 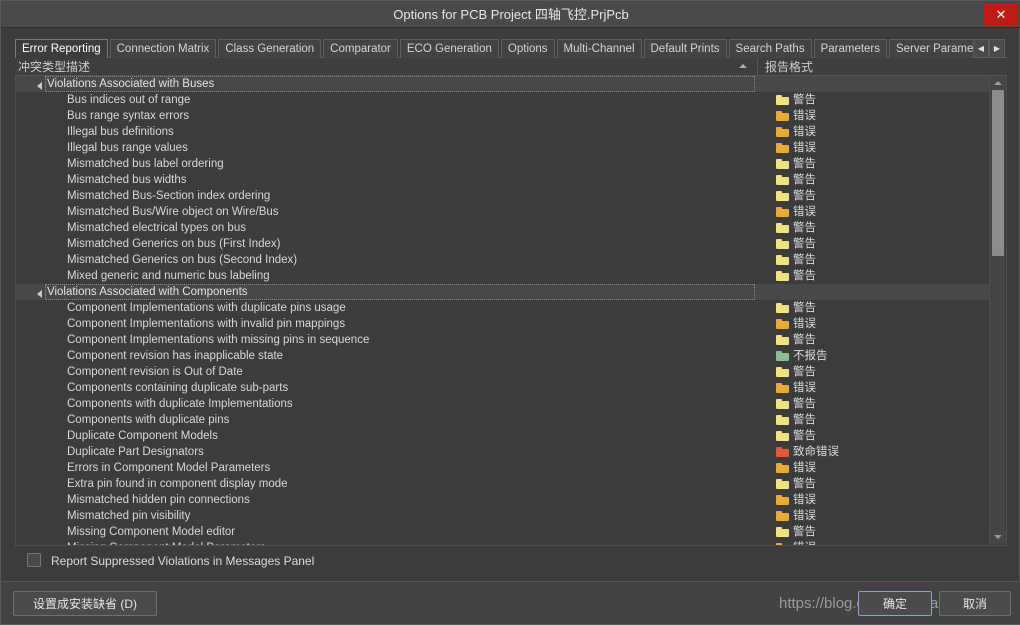 I want to click on violation-row: Mismatched pin visibility 错误, so click(x=503, y=516).